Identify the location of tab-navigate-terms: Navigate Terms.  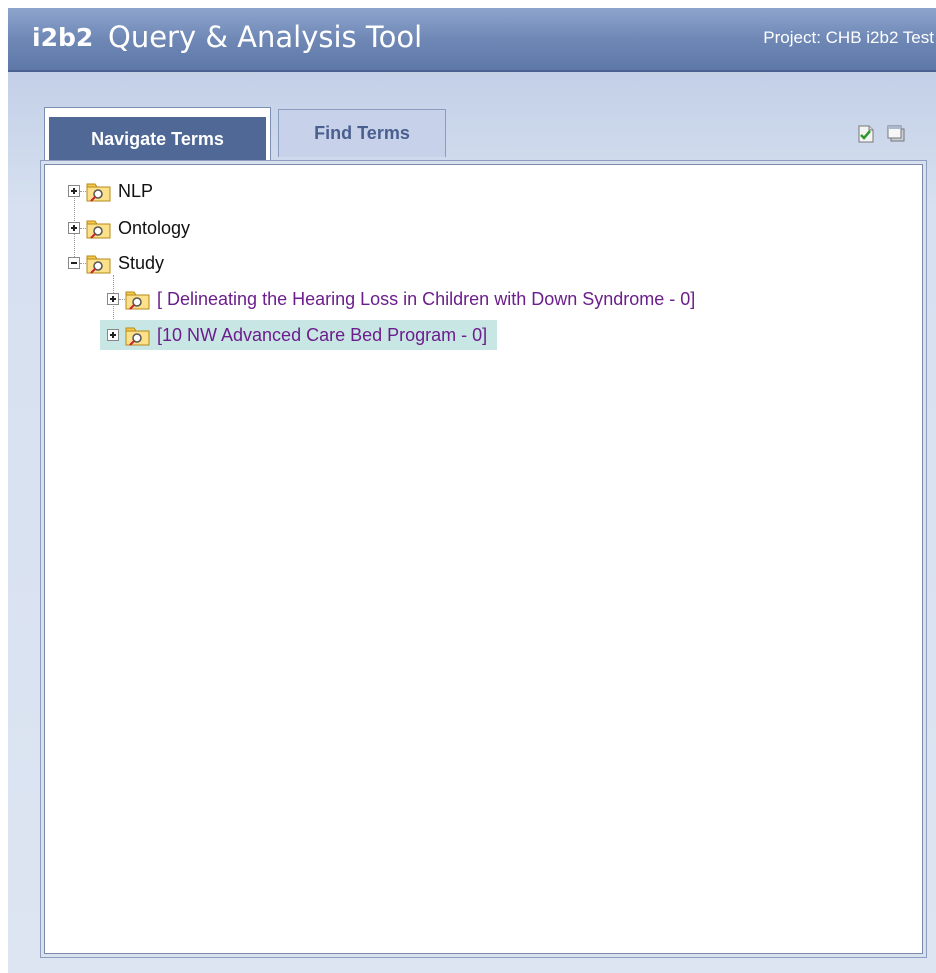
(157, 134).